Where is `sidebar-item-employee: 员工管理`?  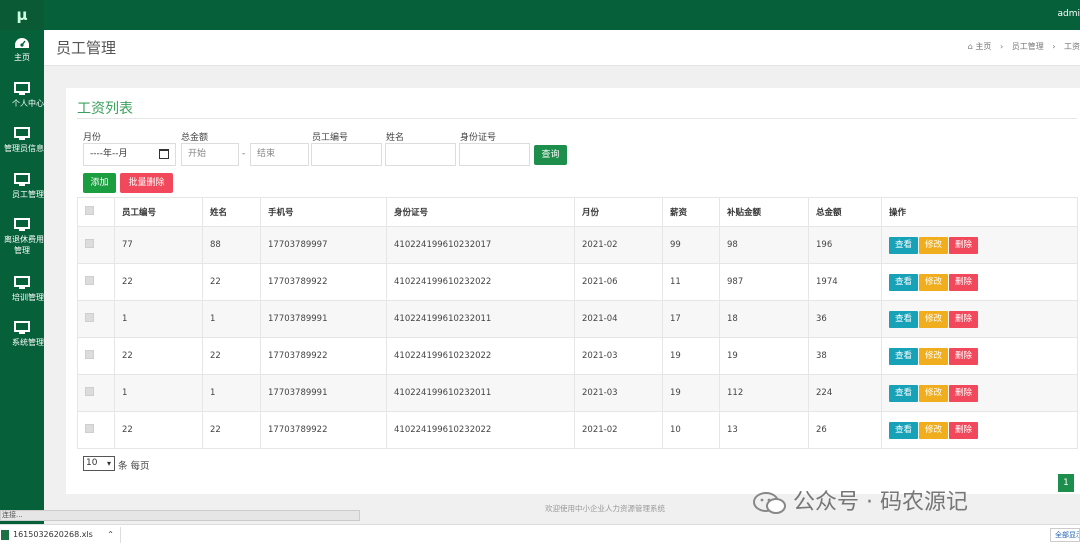 sidebar-item-employee: 员工管理 is located at coordinates (22, 186).